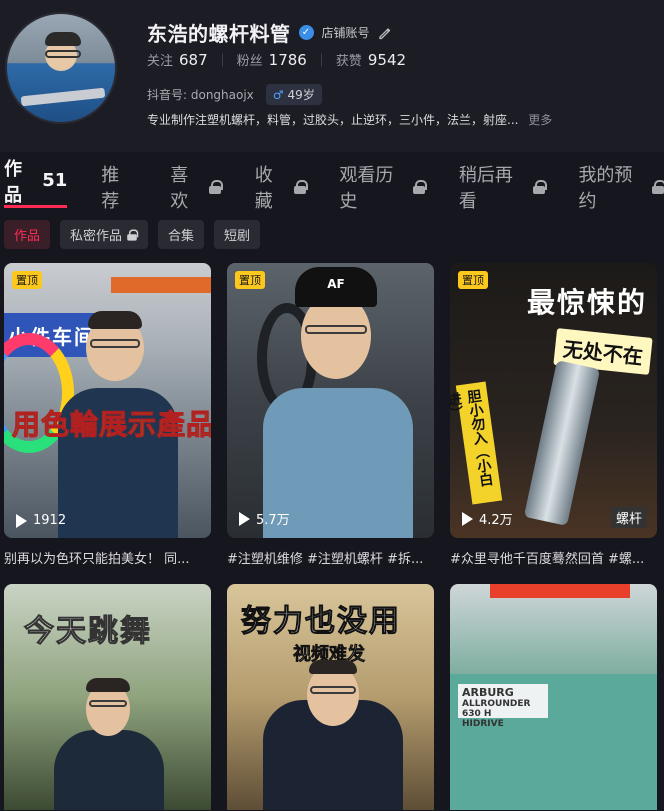 The width and height of the screenshot is (664, 811). I want to click on overlay-title: 今天跳舞, so click(88, 632).